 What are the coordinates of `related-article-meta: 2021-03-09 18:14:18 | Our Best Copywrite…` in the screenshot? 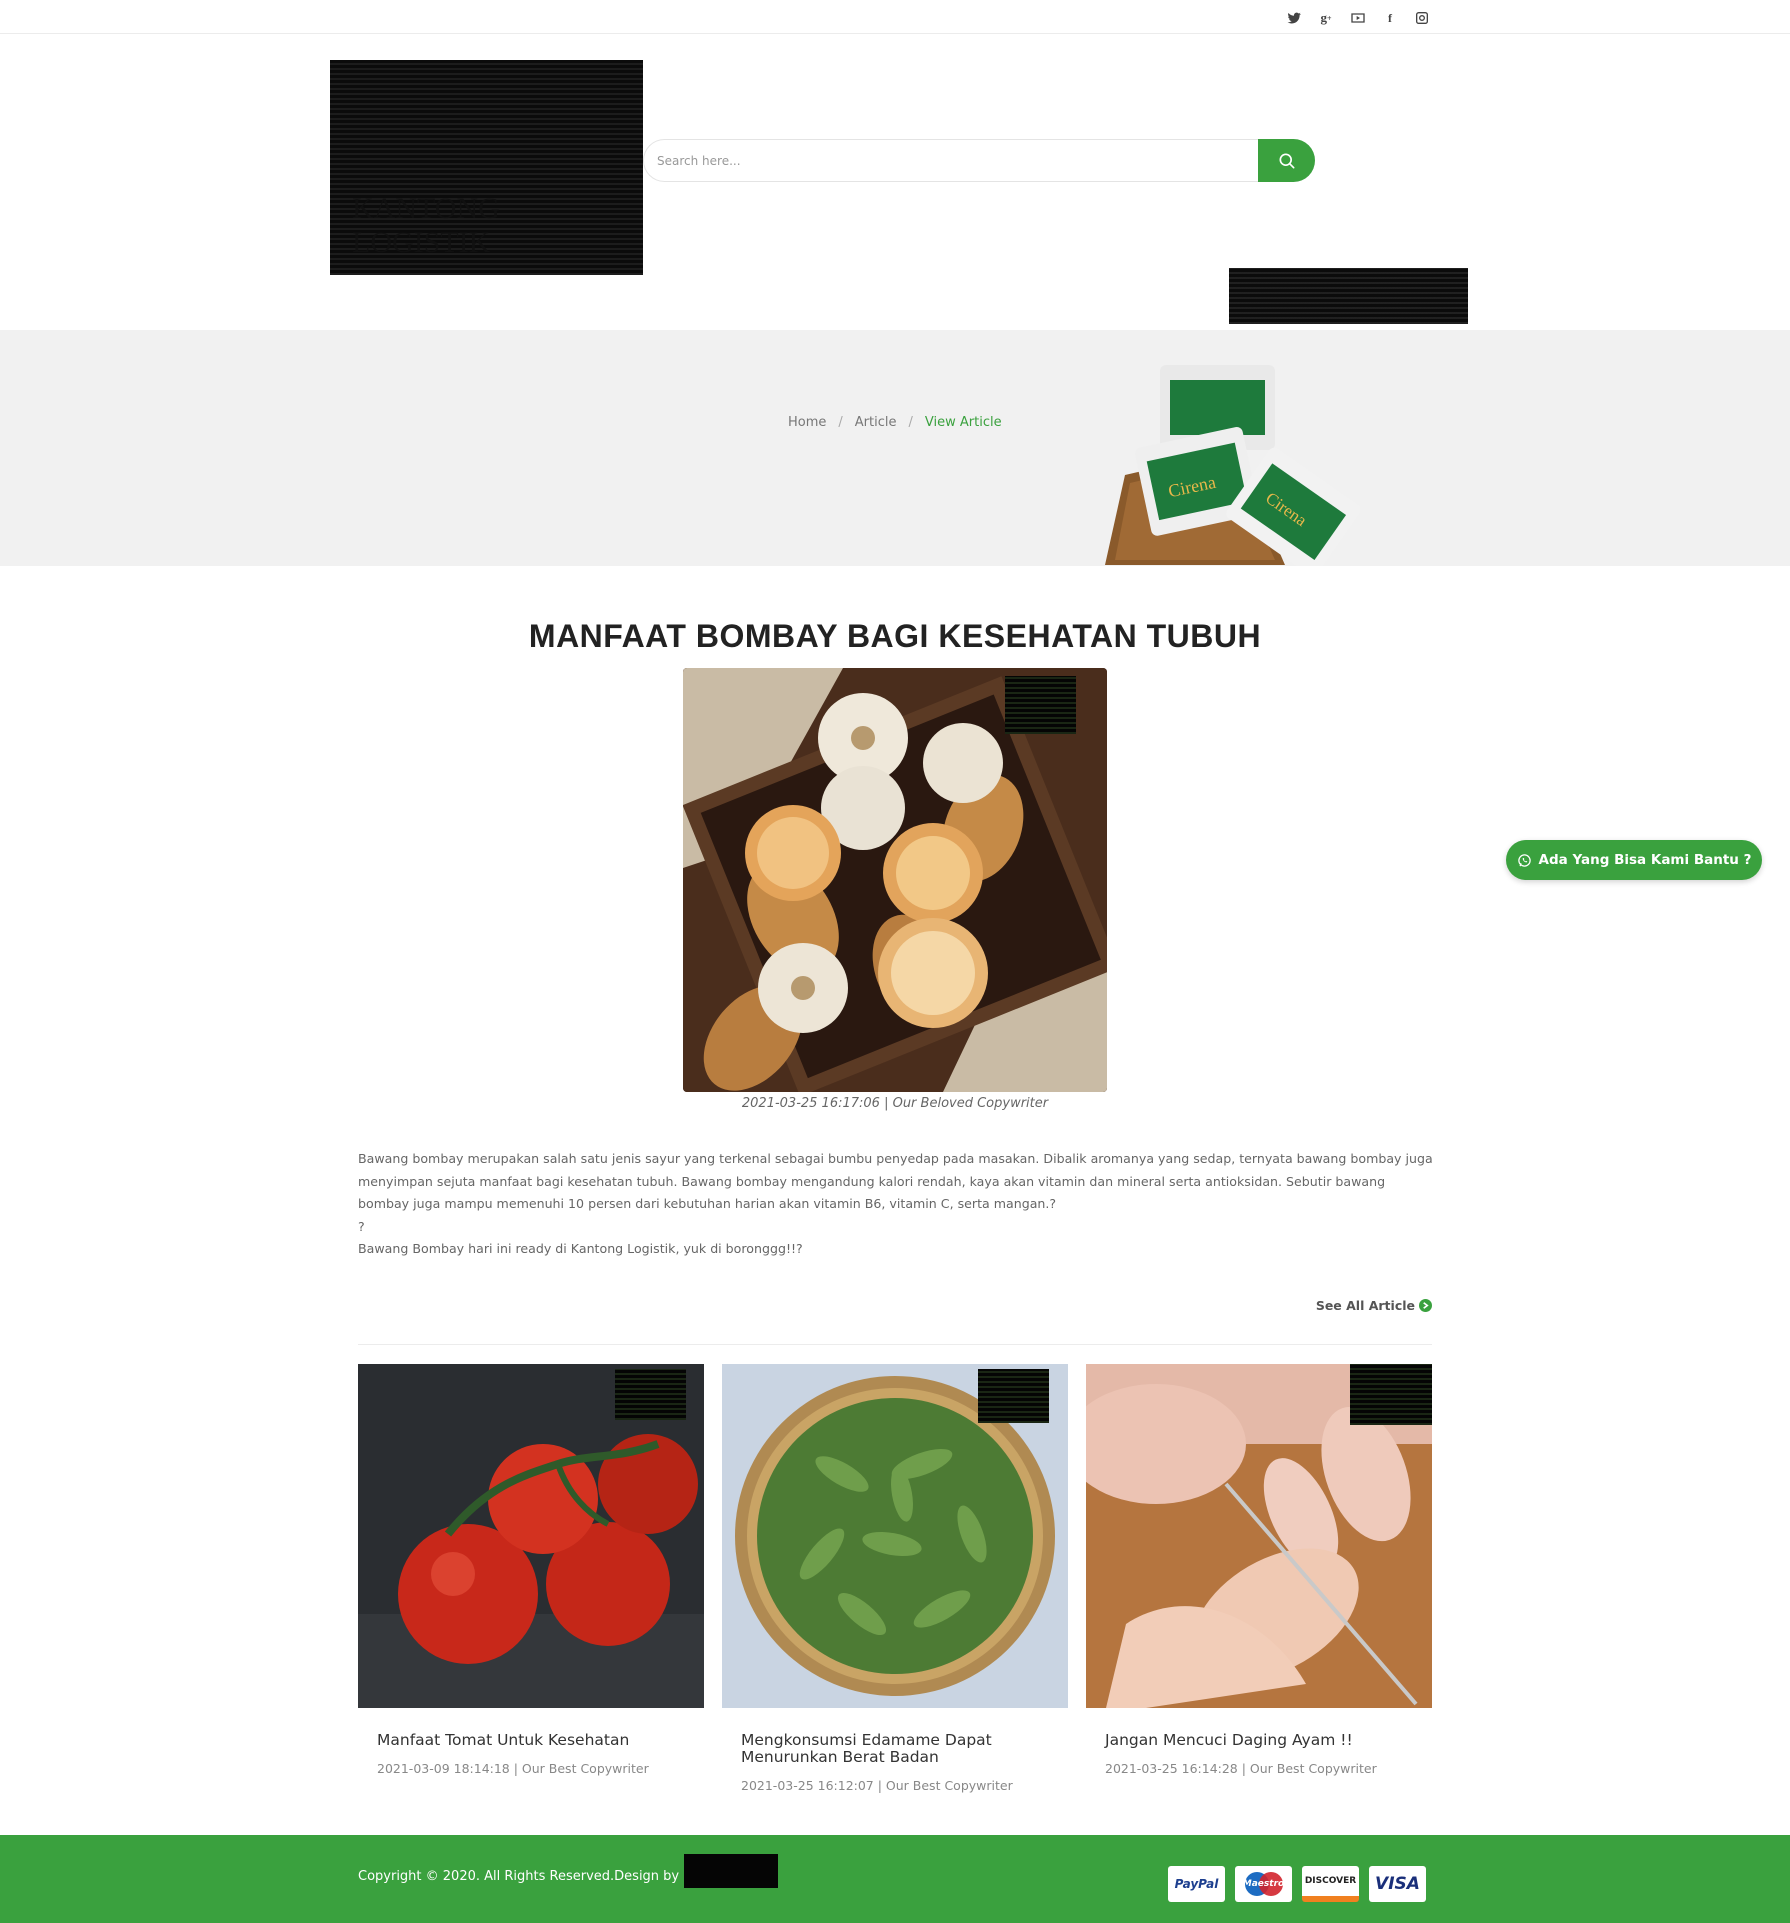 It's located at (513, 1768).